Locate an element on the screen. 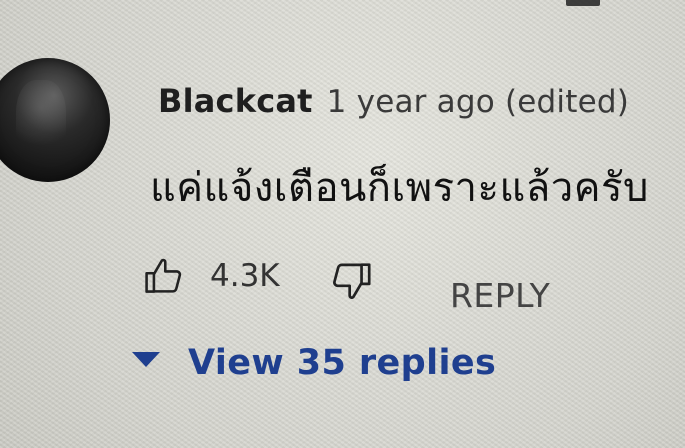  dislike-button is located at coordinates (360, 276).